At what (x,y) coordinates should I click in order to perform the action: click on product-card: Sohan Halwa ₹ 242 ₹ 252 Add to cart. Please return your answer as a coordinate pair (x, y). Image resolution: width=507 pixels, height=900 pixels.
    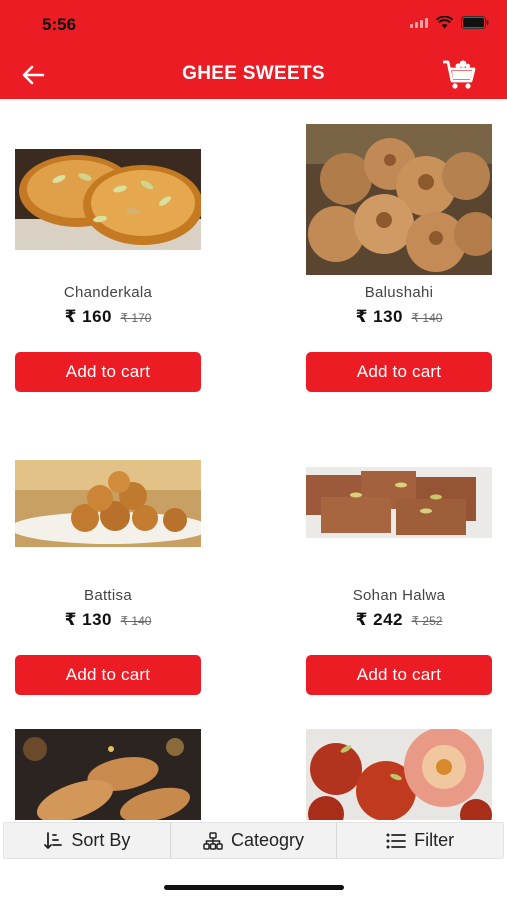
    Looking at the image, I should click on (399, 552).